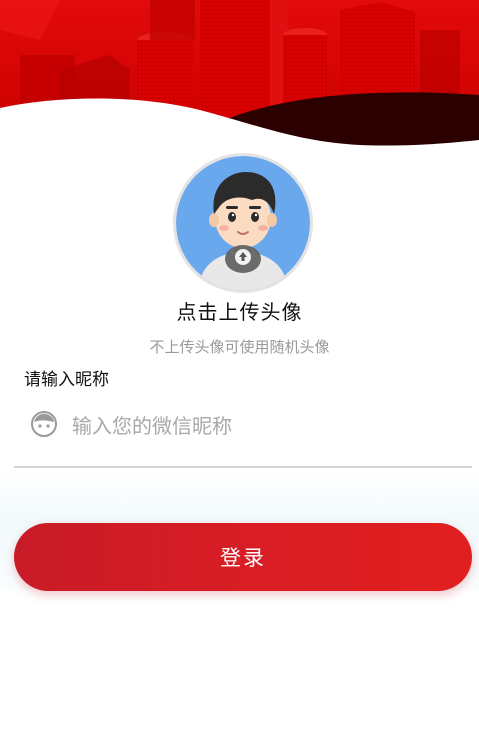 This screenshot has width=479, height=745. I want to click on login-button: 登录, so click(243, 557).